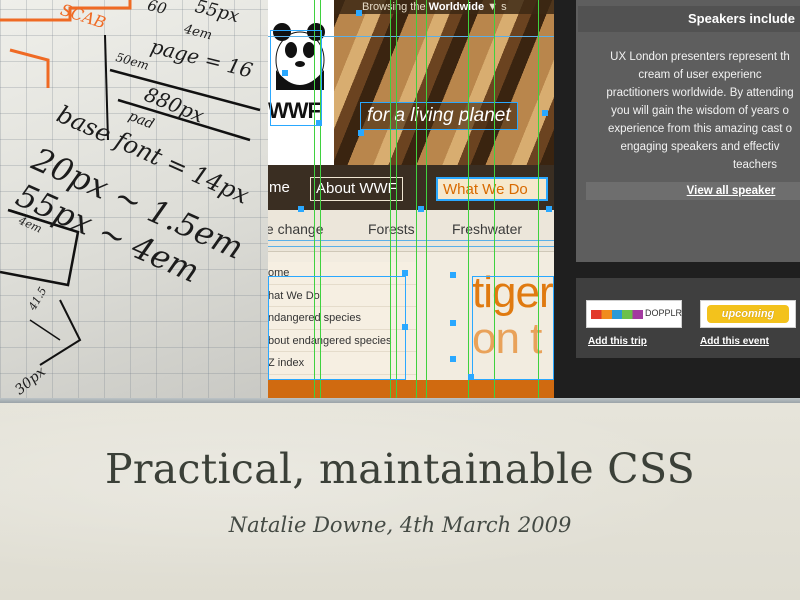  Describe the element at coordinates (487, 229) in the screenshot. I see `subnav-freshwater: Freshwater` at that location.